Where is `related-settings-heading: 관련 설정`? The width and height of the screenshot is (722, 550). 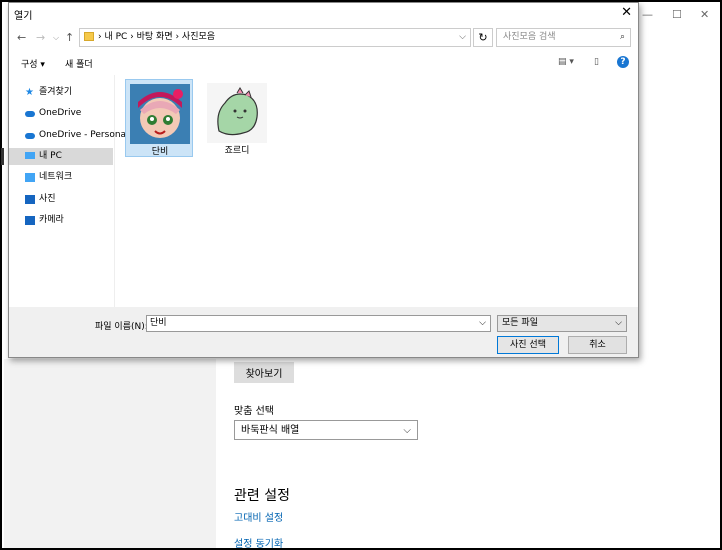 related-settings-heading: 관련 설정 is located at coordinates (262, 496).